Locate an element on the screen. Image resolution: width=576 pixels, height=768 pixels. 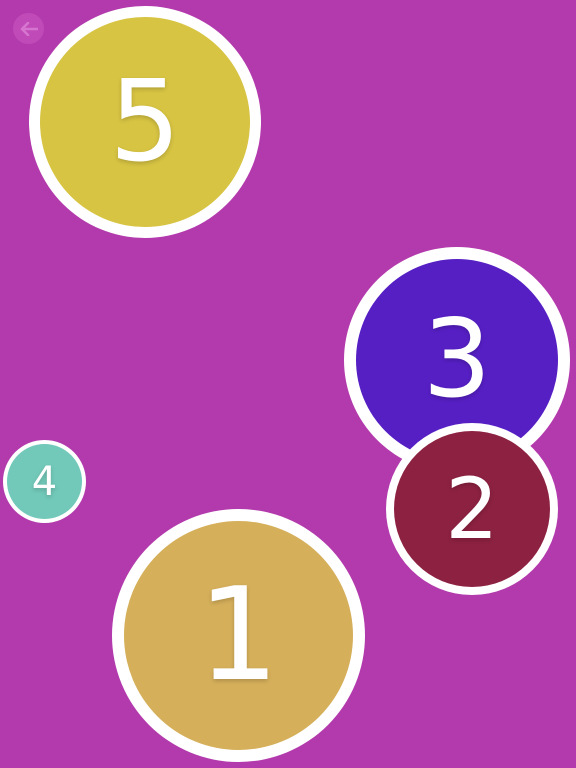
bubble-5-number: 5 is located at coordinates (145, 122).